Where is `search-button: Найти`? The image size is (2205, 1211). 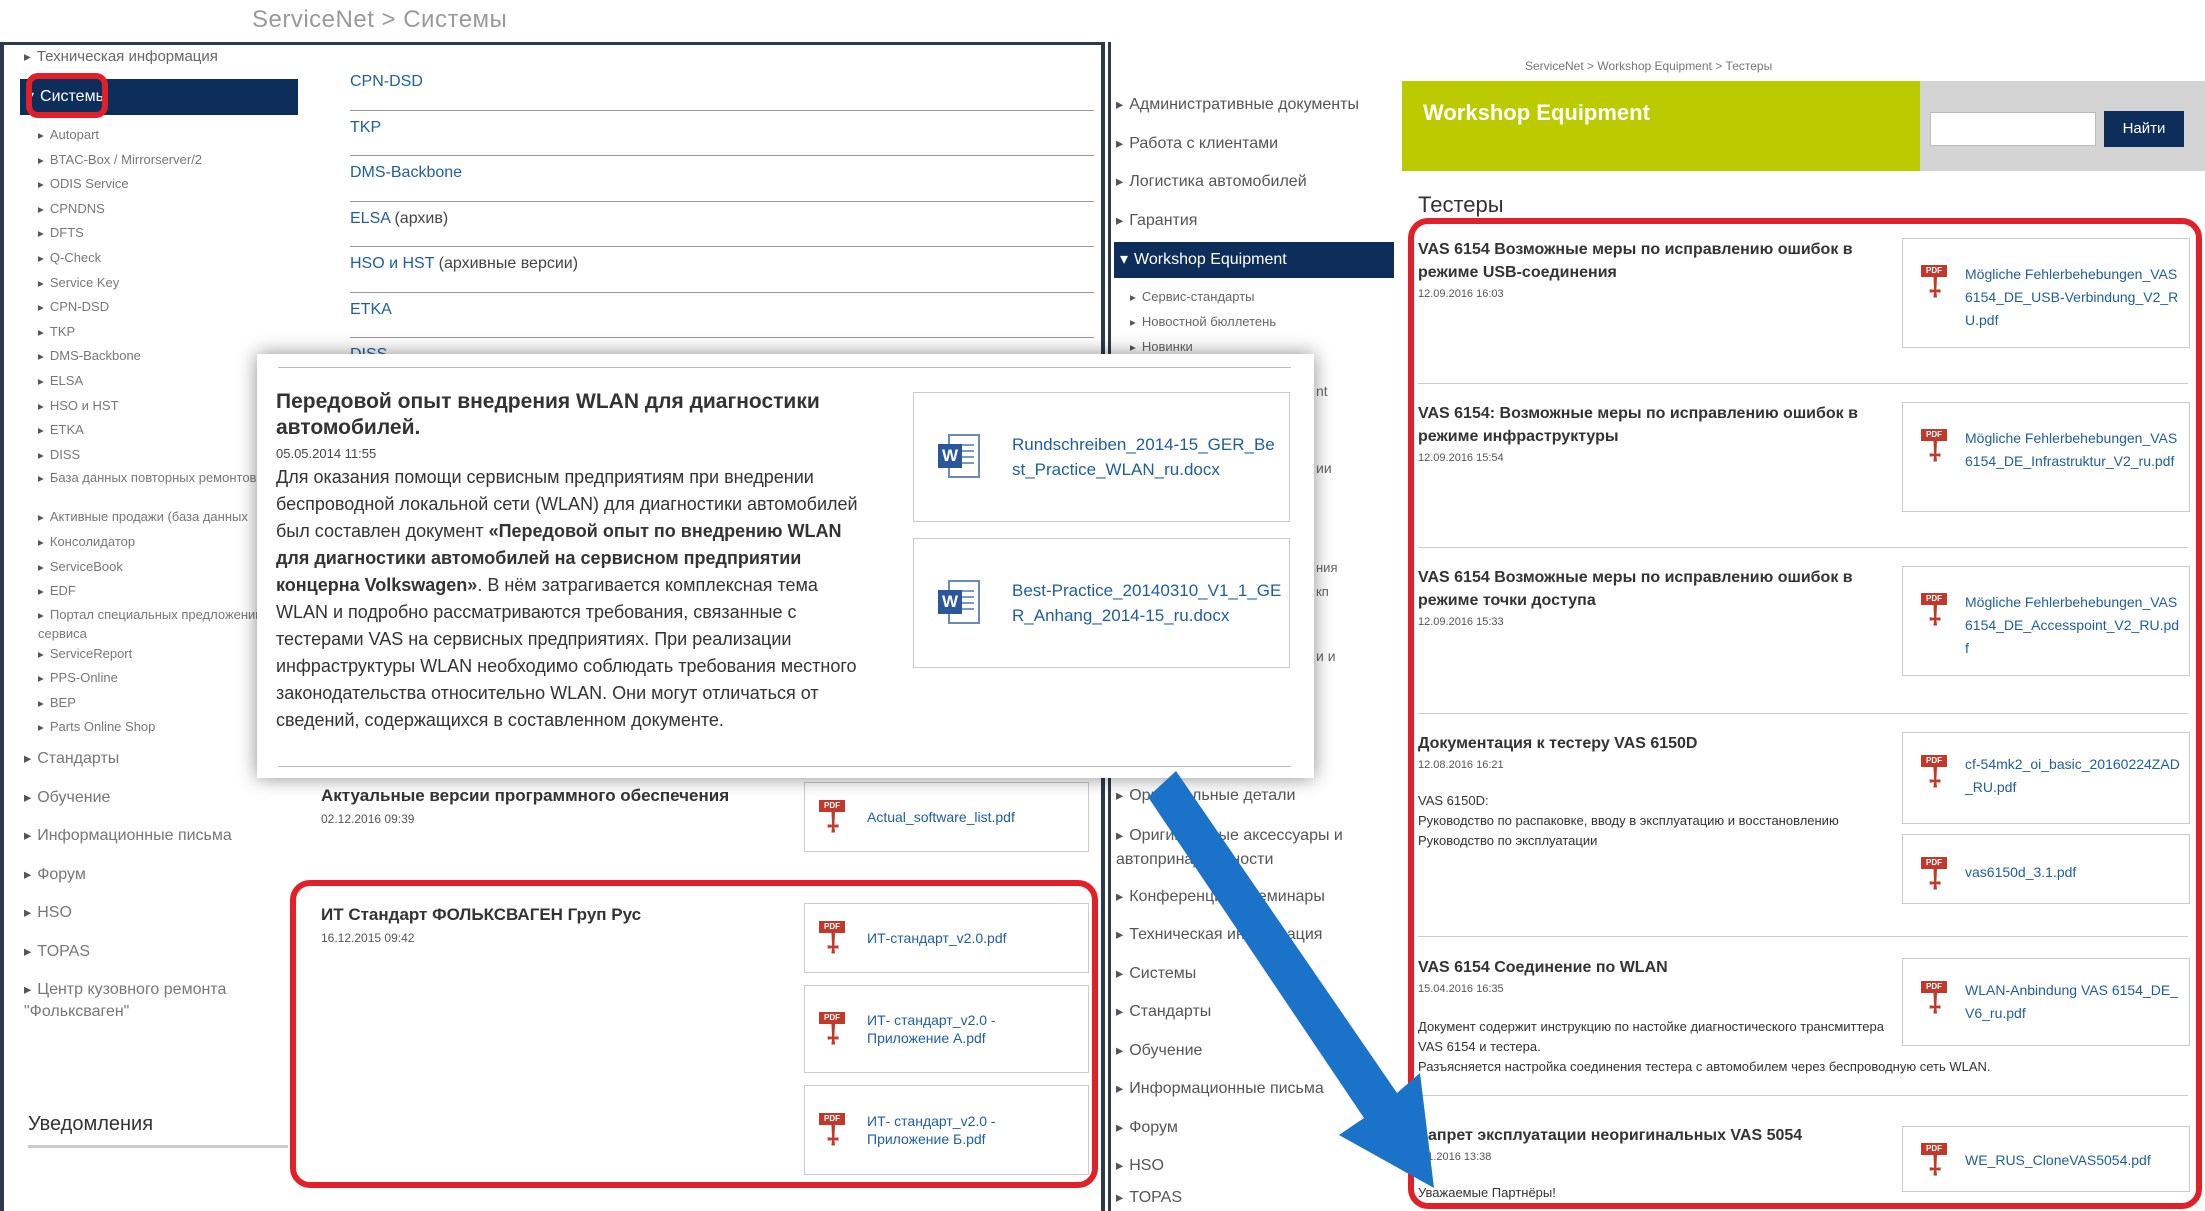 search-button: Найти is located at coordinates (2144, 129).